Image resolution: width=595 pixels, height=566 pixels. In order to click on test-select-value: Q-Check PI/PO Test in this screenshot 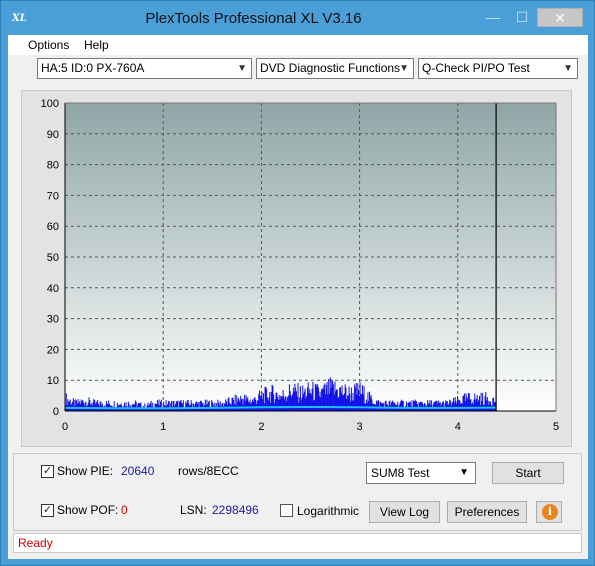, I will do `click(476, 68)`.